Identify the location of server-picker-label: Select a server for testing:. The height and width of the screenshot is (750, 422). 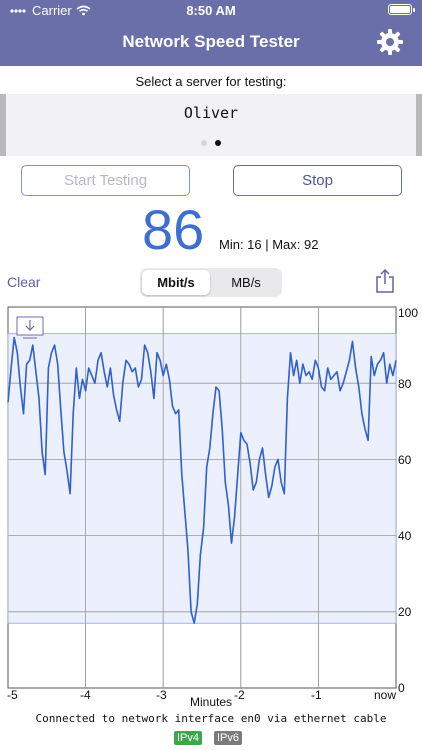
(211, 81).